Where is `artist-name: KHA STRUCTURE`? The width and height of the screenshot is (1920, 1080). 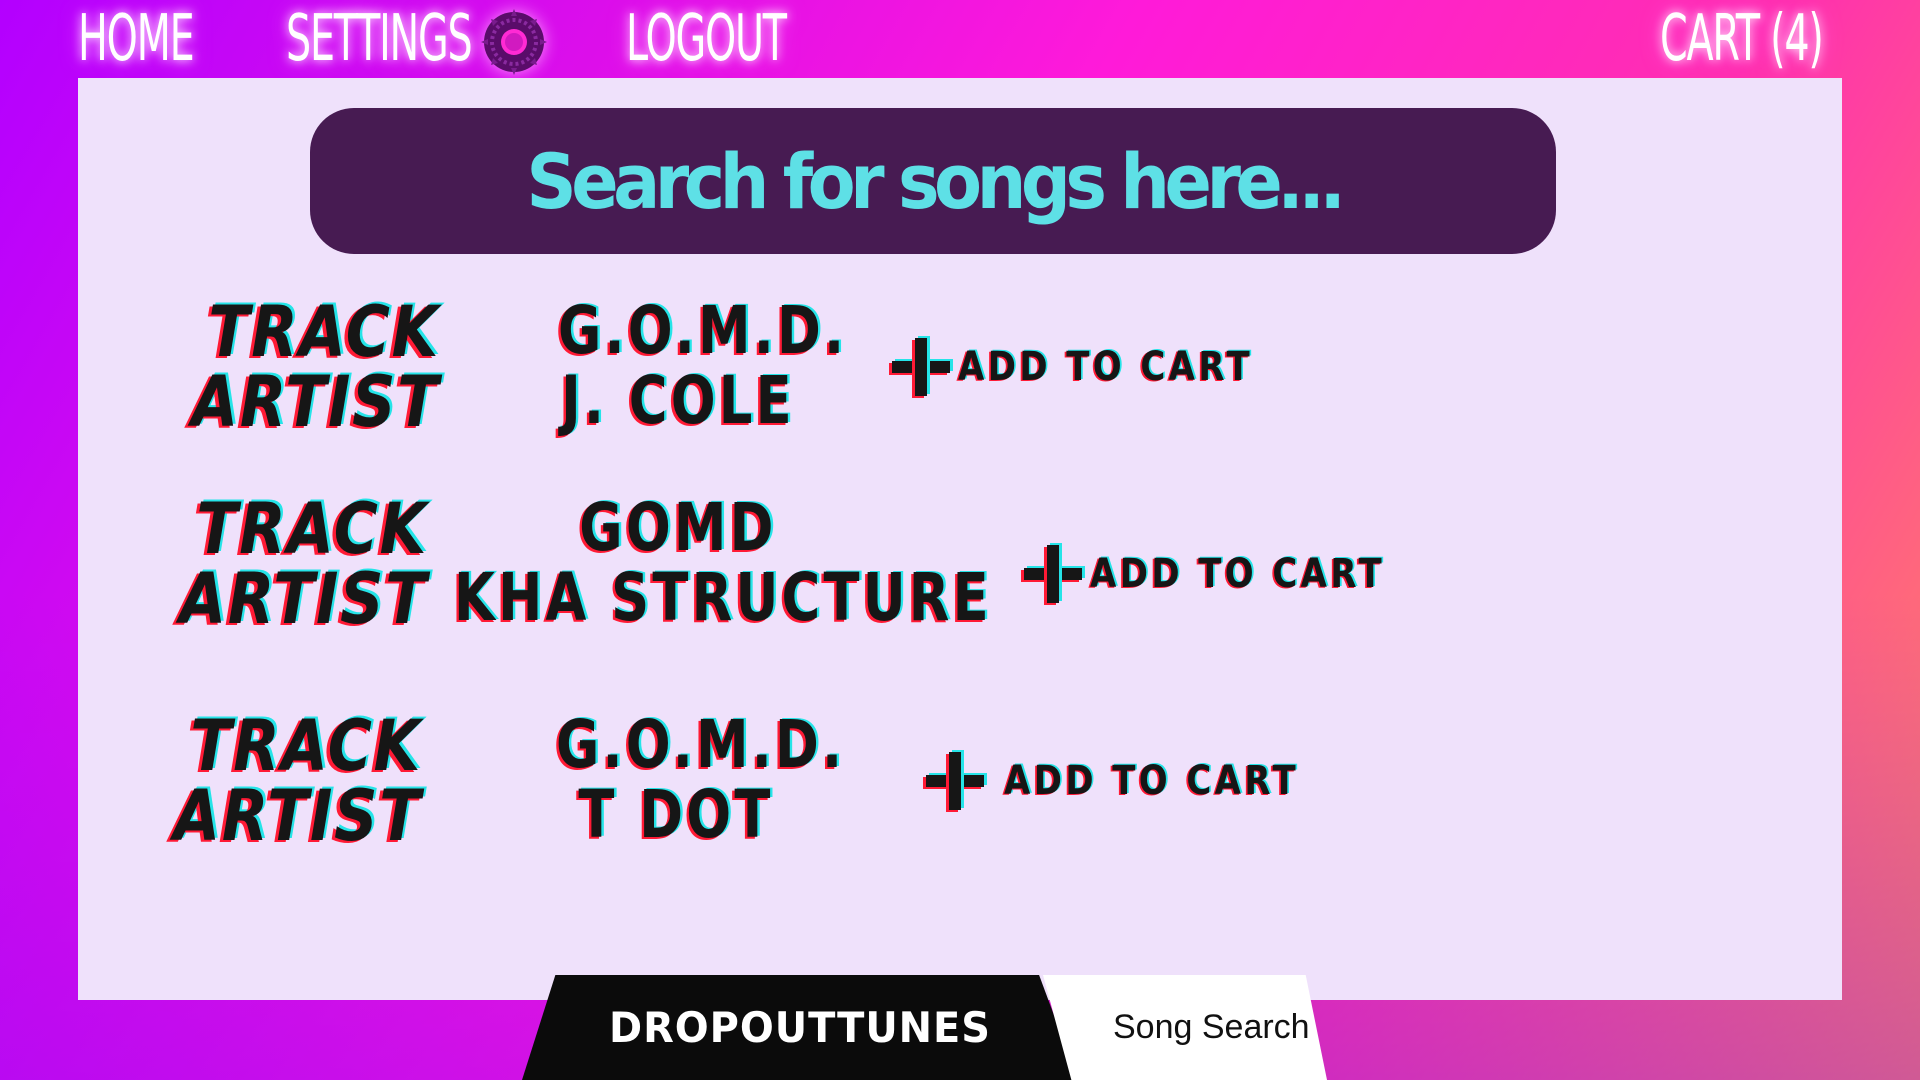 artist-name: KHA STRUCTURE is located at coordinates (723, 597).